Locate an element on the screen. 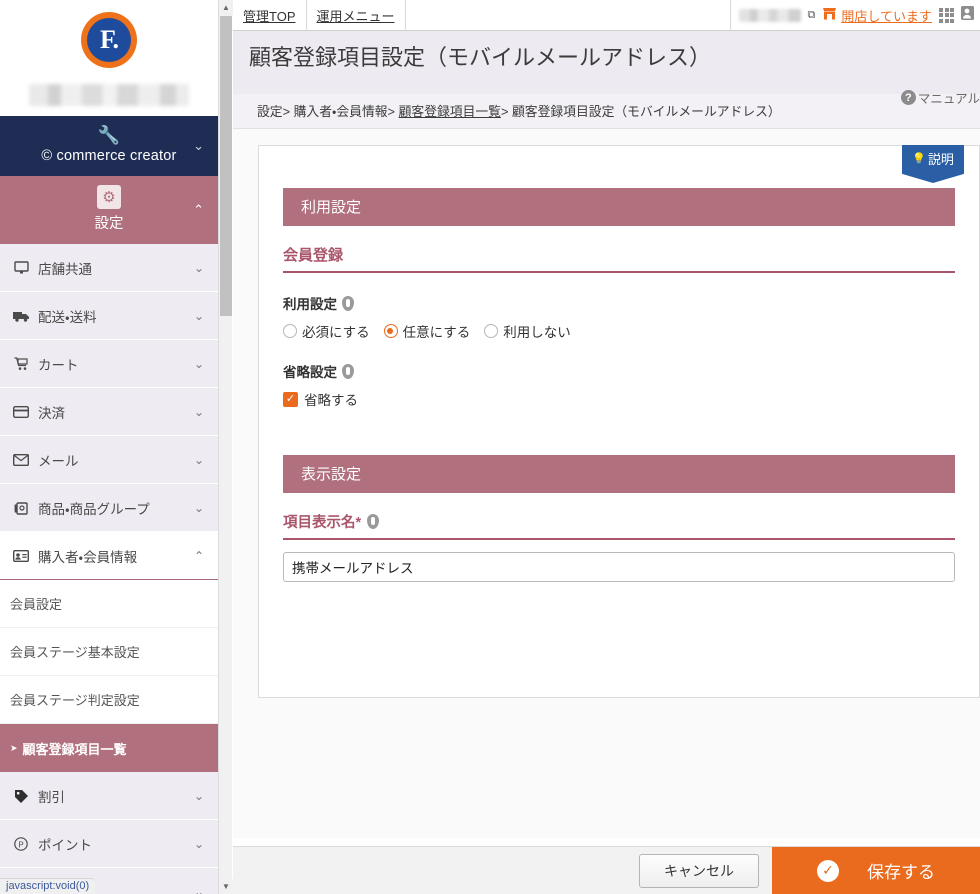 Image resolution: width=980 pixels, height=894 pixels. brand-logo: F. is located at coordinates (109, 40).